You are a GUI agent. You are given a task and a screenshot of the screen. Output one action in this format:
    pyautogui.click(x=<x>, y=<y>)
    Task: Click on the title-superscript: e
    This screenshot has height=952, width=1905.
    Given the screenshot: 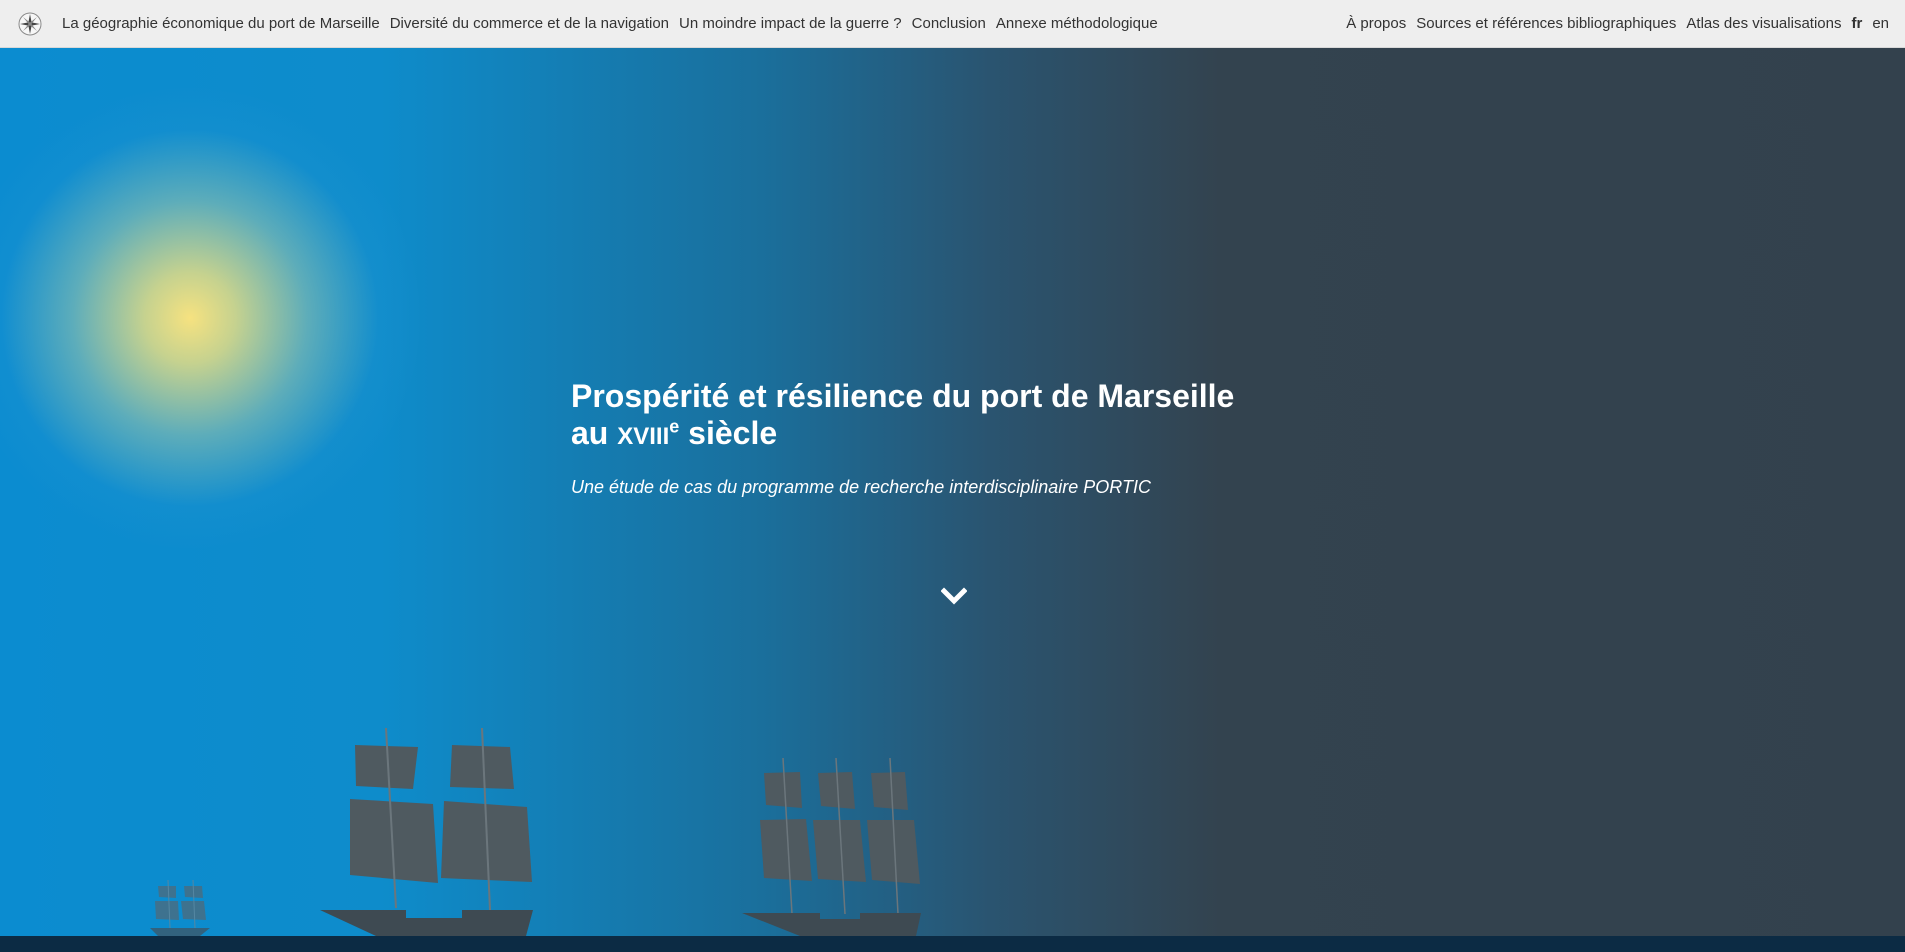 What is the action you would take?
    pyautogui.click(x=674, y=426)
    